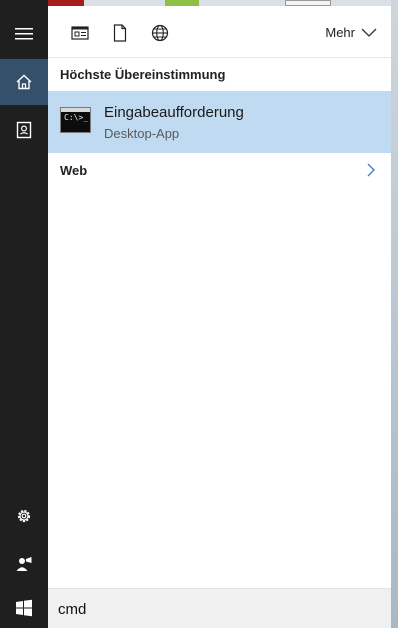 Image resolution: width=398 pixels, height=628 pixels. I want to click on hamburger-menu-button, so click(24, 34).